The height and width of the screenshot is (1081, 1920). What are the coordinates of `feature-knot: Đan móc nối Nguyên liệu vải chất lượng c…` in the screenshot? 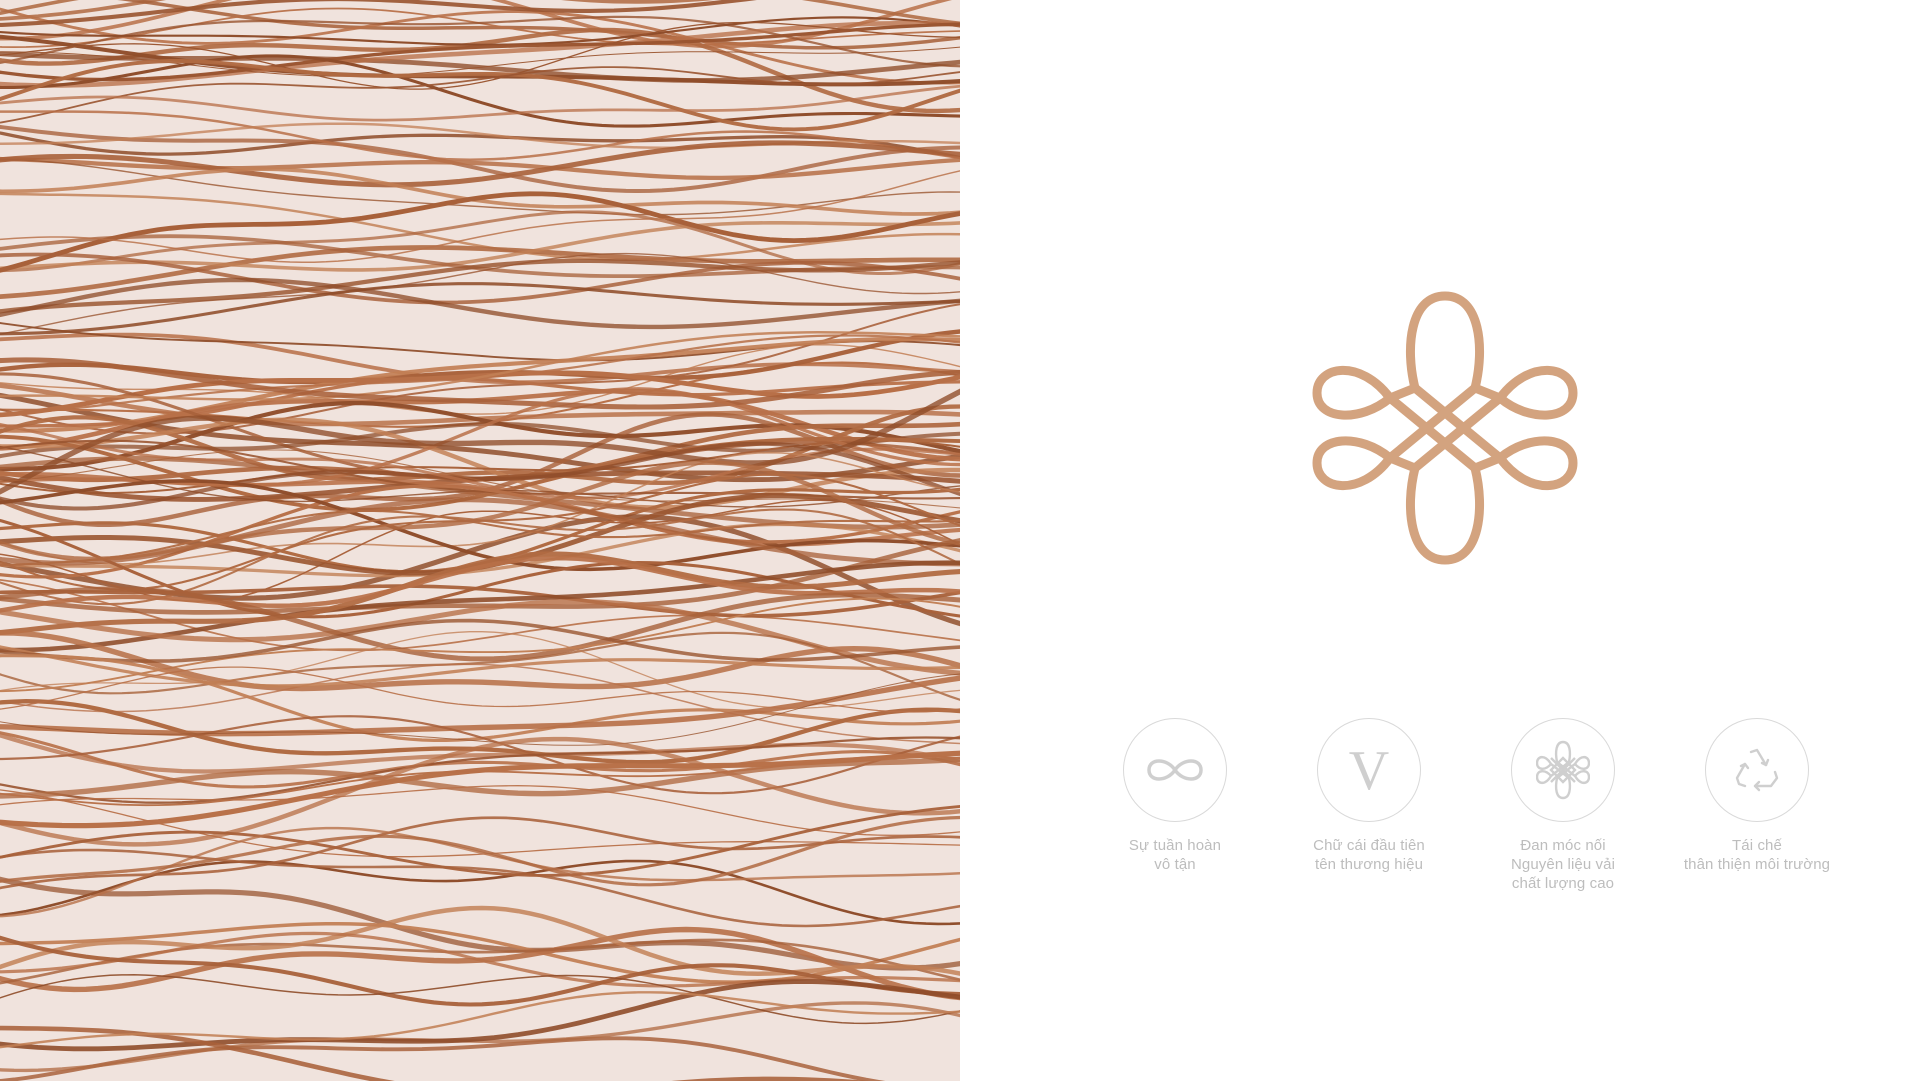 It's located at (1563, 805).